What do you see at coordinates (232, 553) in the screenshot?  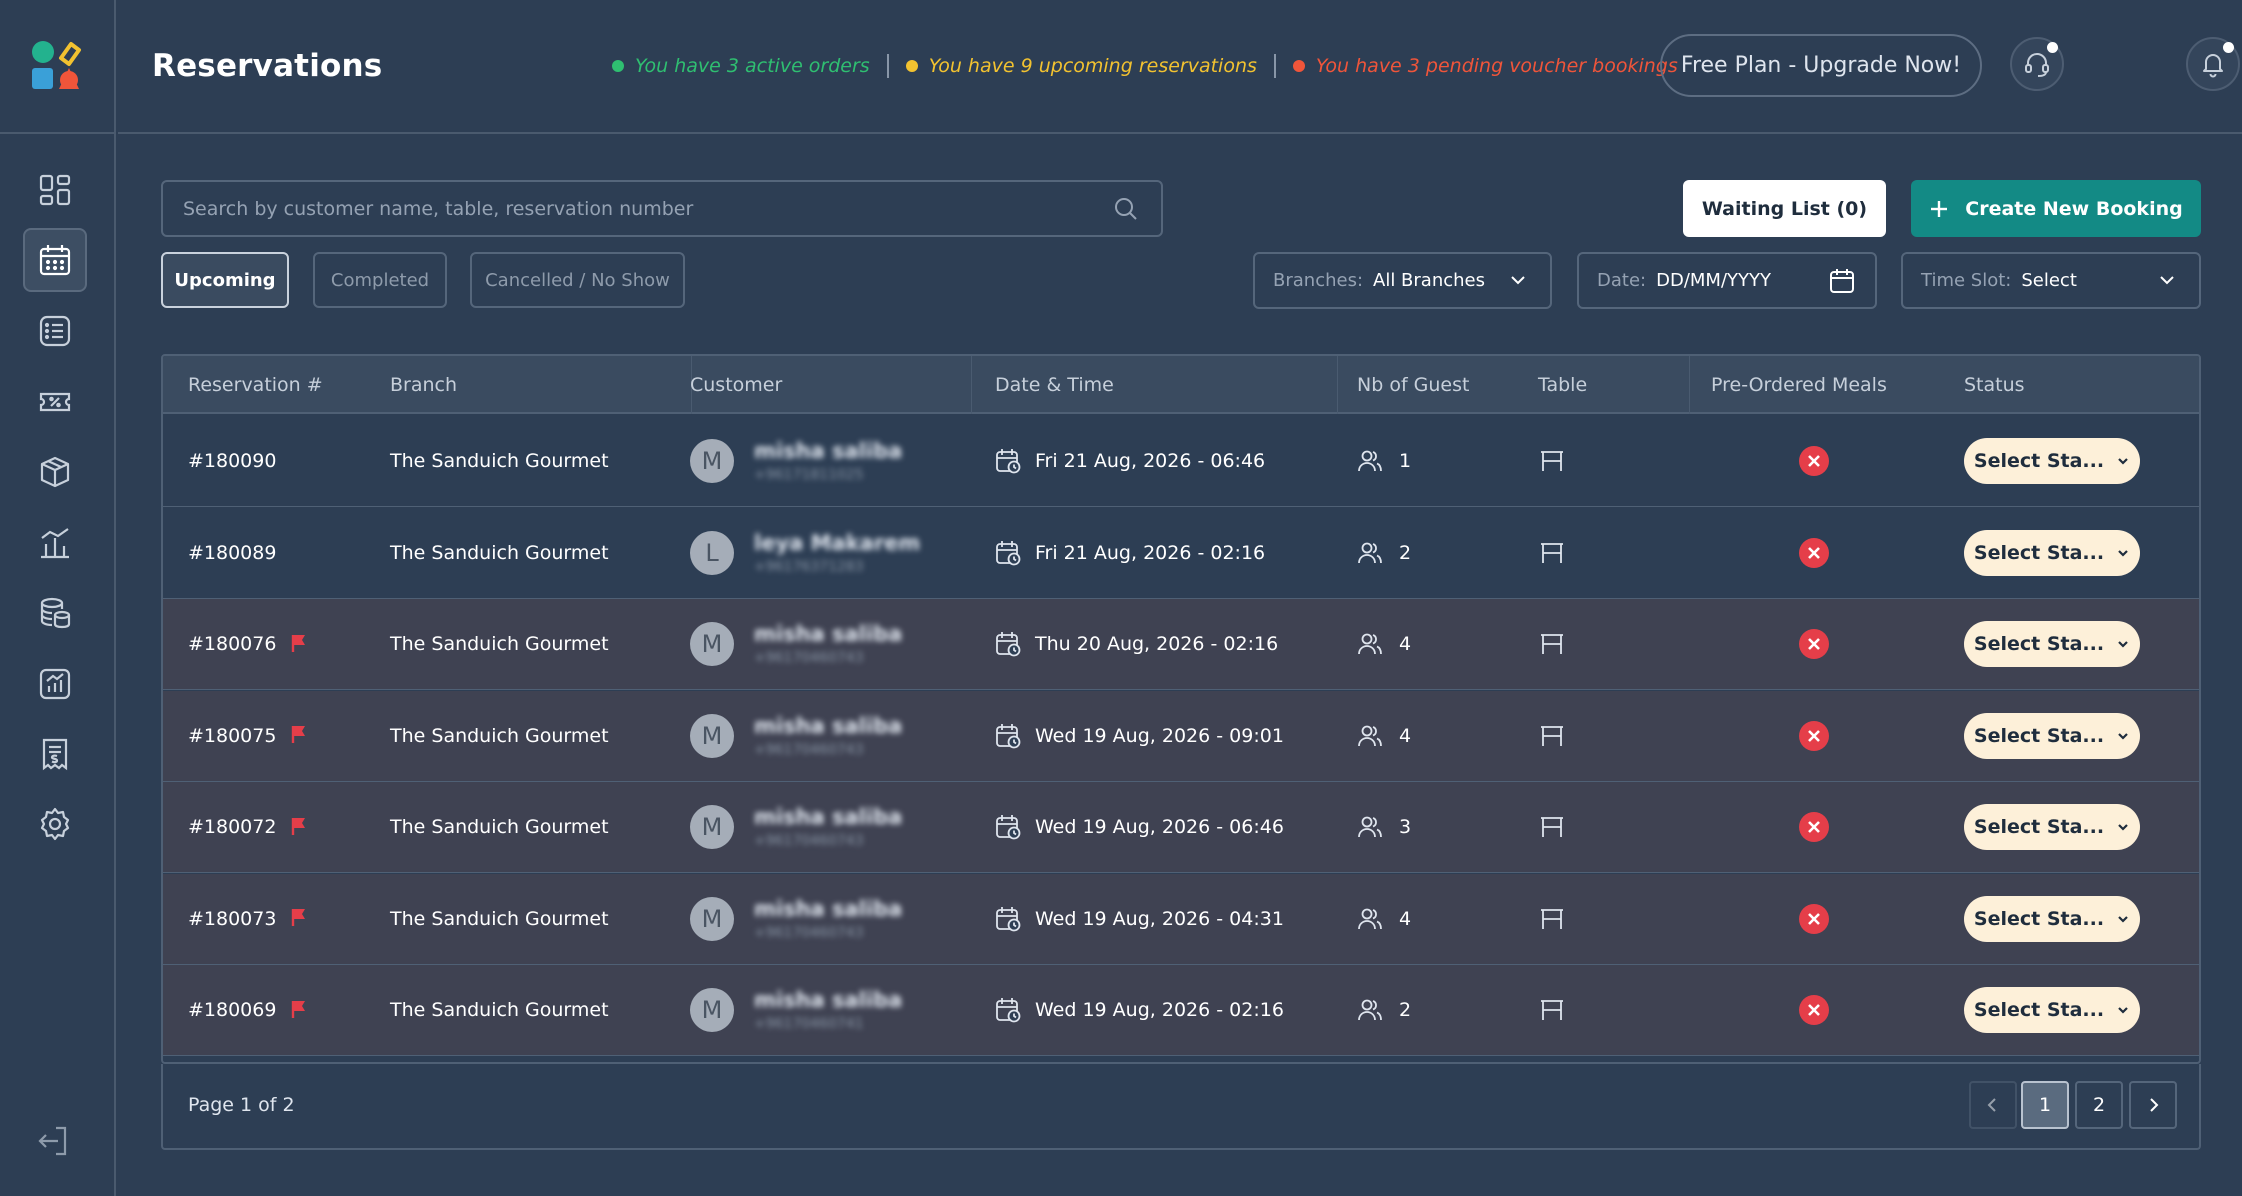 I see `reservation-number: #180089` at bounding box center [232, 553].